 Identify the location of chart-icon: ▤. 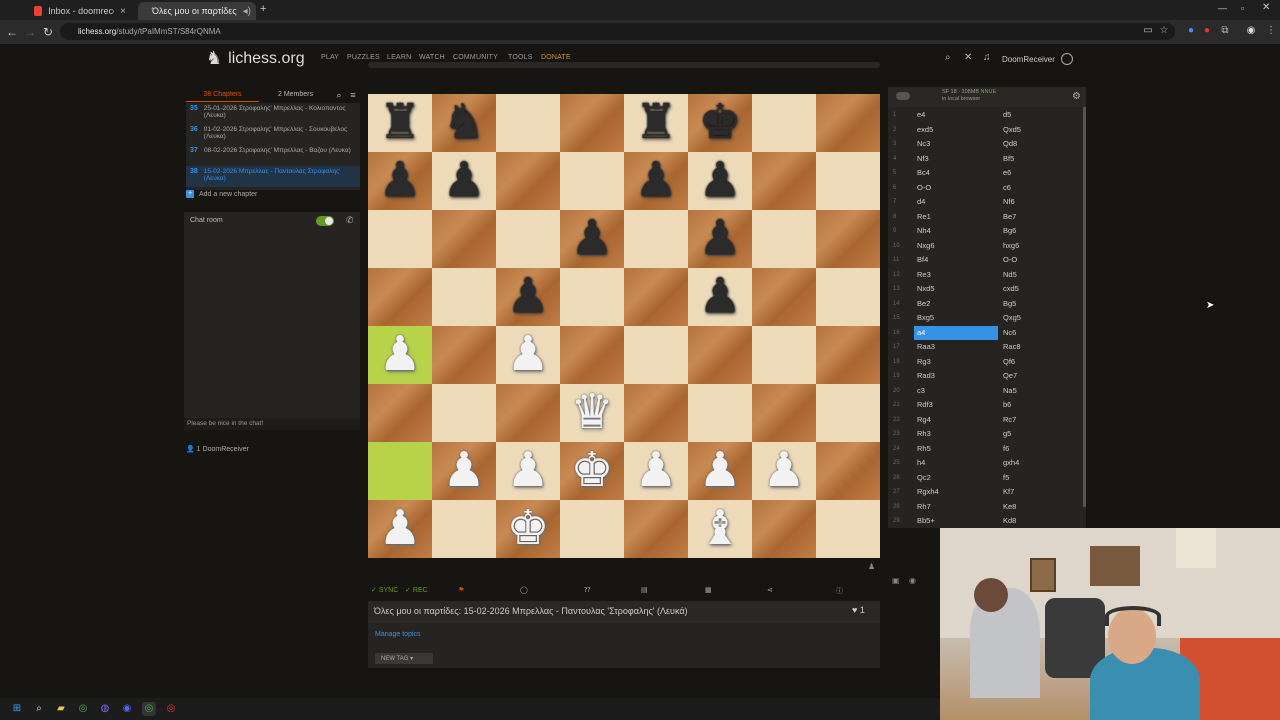
(644, 590).